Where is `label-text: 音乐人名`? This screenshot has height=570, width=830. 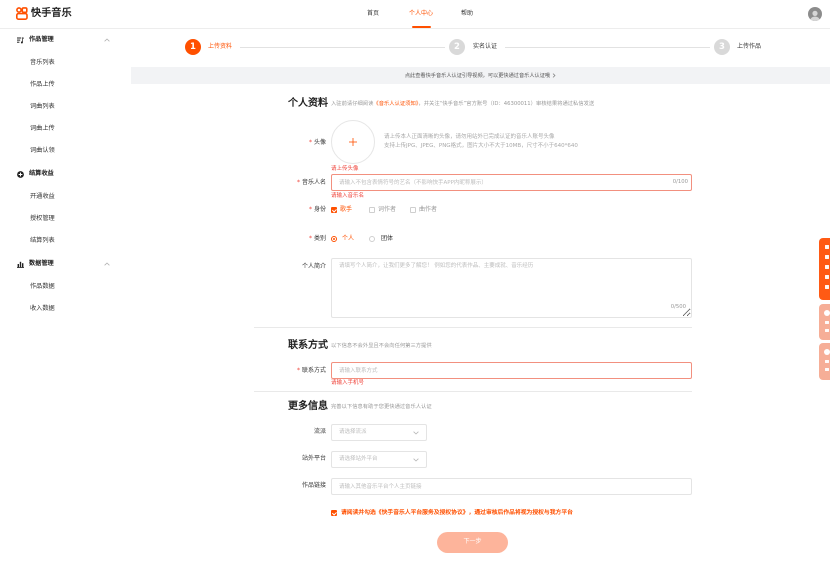 label-text: 音乐人名 is located at coordinates (313, 182).